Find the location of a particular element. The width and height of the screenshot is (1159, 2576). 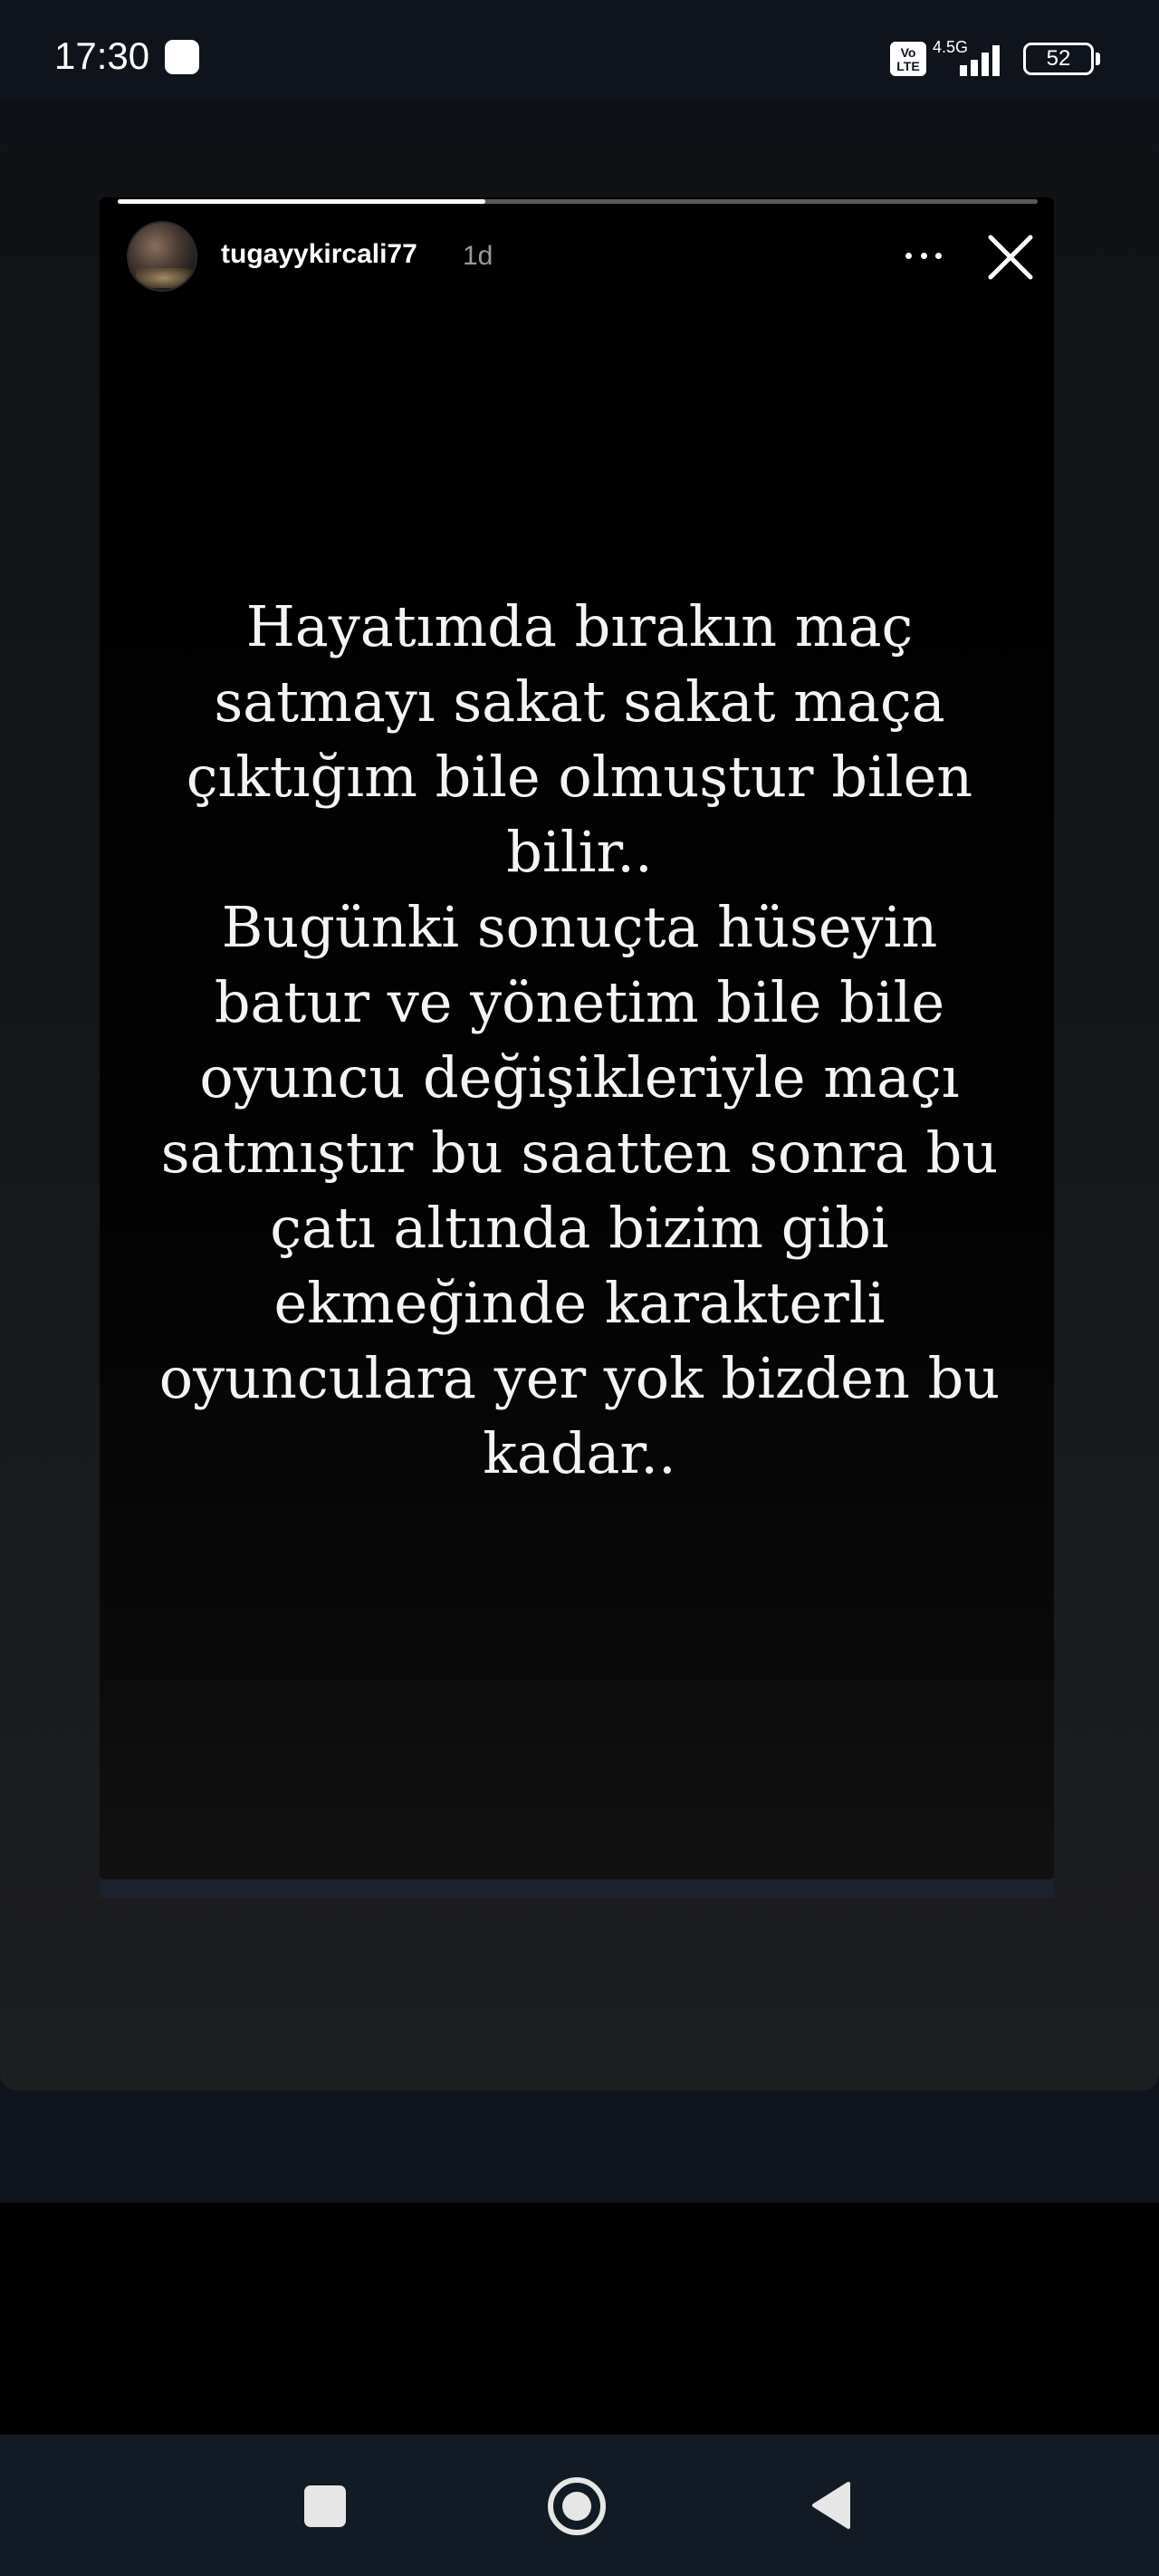

status-bar: 17:30 Vo LTE 4.5G 52 is located at coordinates (579, 50).